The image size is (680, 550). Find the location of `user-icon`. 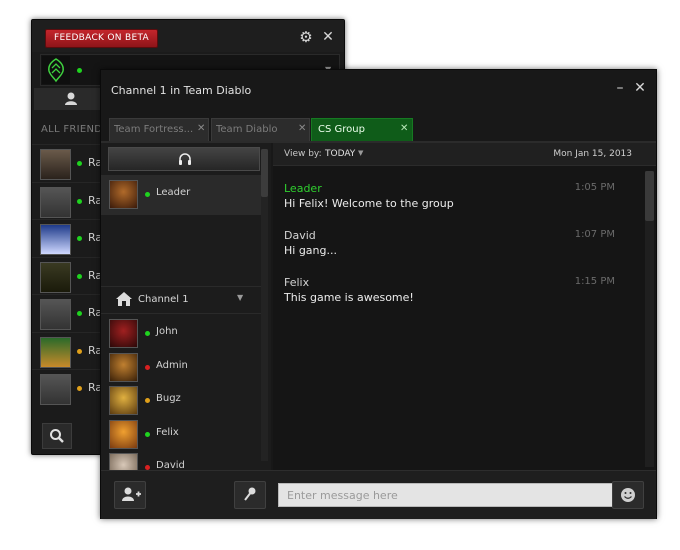

user-icon is located at coordinates (71, 98).